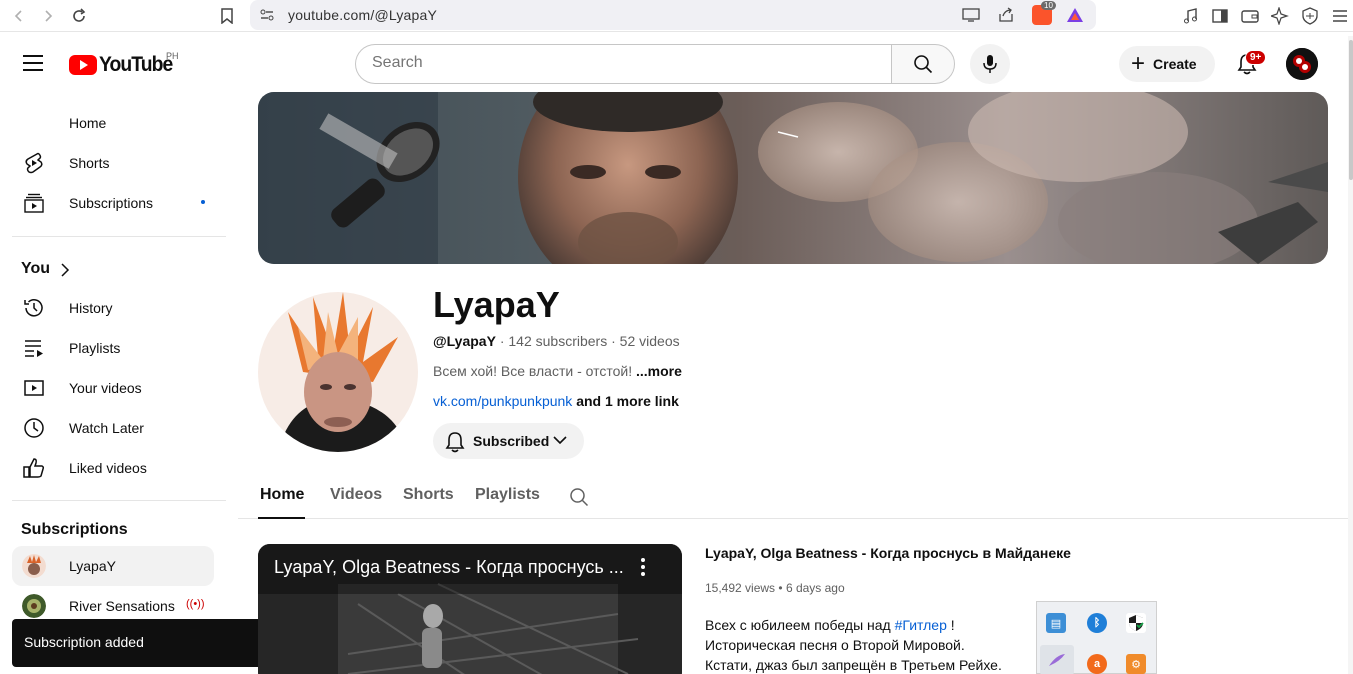  I want to click on reload-icon, so click(79, 16).